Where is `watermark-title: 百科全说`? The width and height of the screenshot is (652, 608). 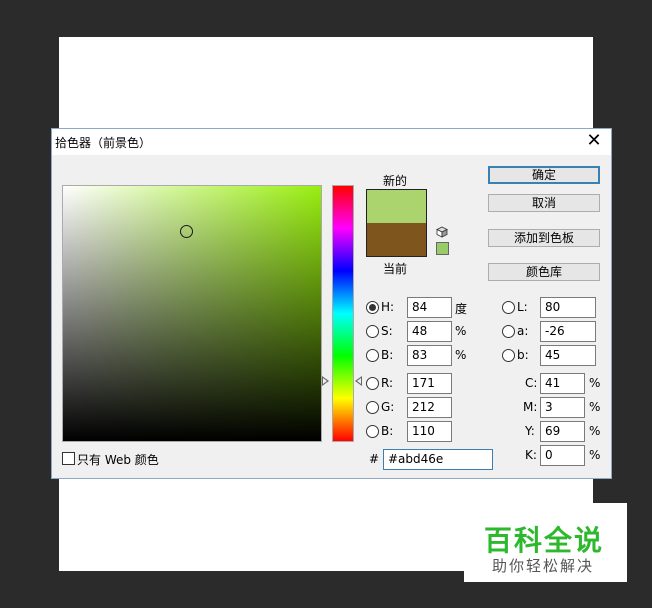 watermark-title: 百科全说 is located at coordinates (544, 540).